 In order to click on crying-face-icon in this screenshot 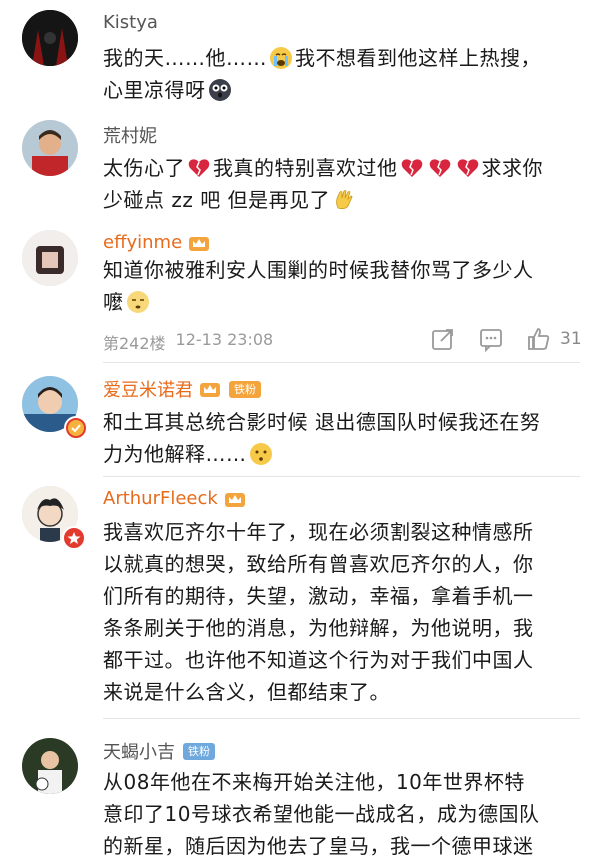, I will do `click(281, 58)`.